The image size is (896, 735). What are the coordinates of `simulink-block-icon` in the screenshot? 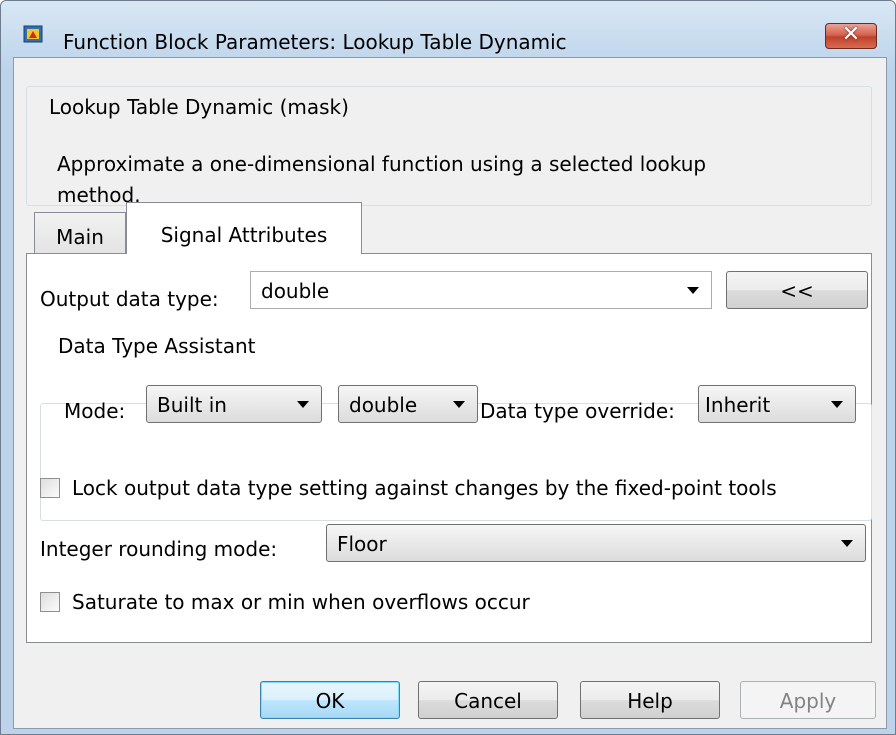 It's located at (33, 34).